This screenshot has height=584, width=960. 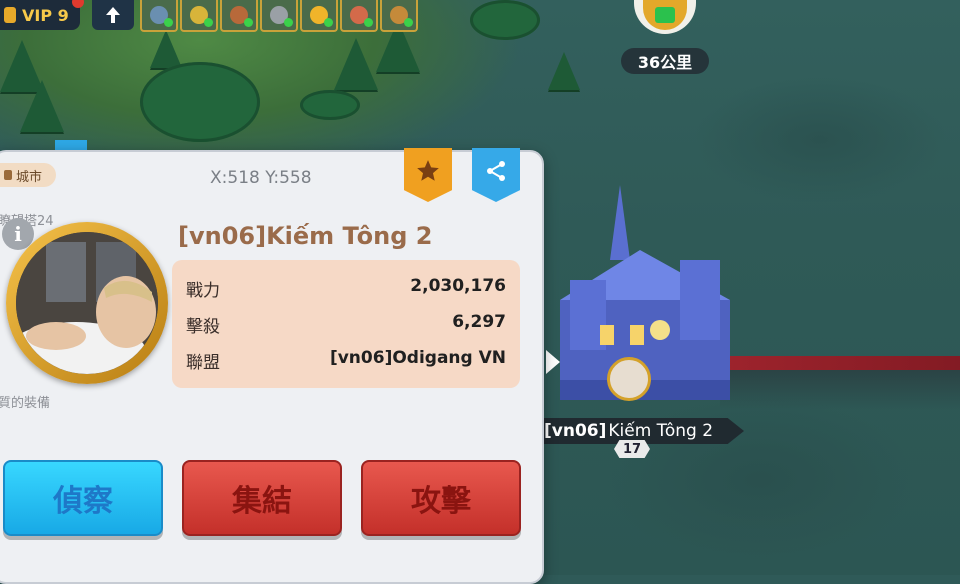 I want to click on march-route-line, so click(x=840, y=363).